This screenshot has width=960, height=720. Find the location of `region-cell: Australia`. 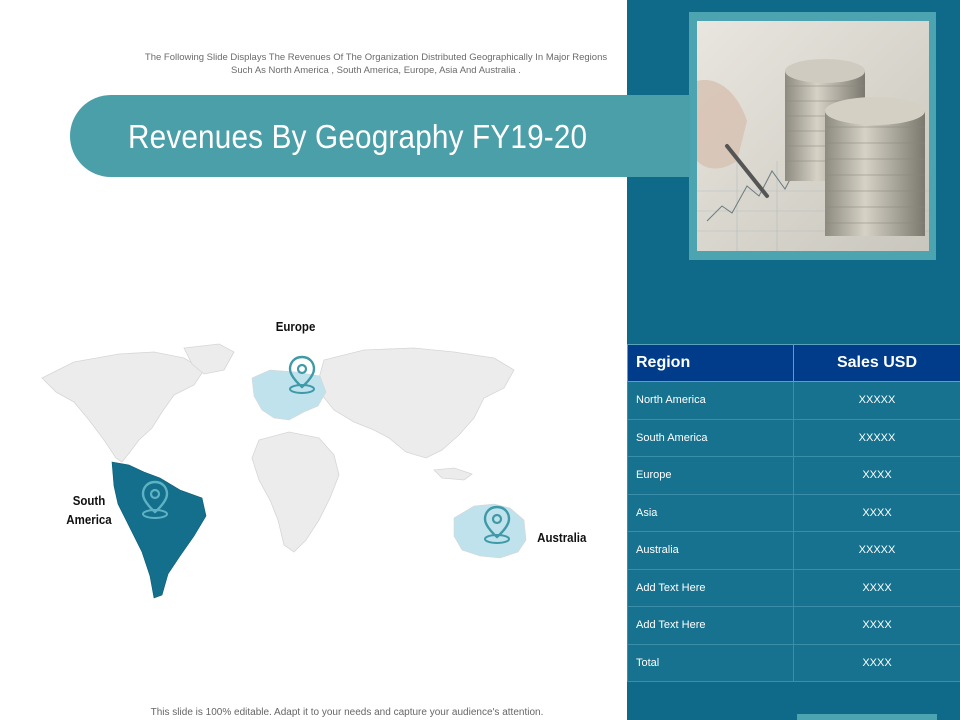

region-cell: Australia is located at coordinates (710, 550).